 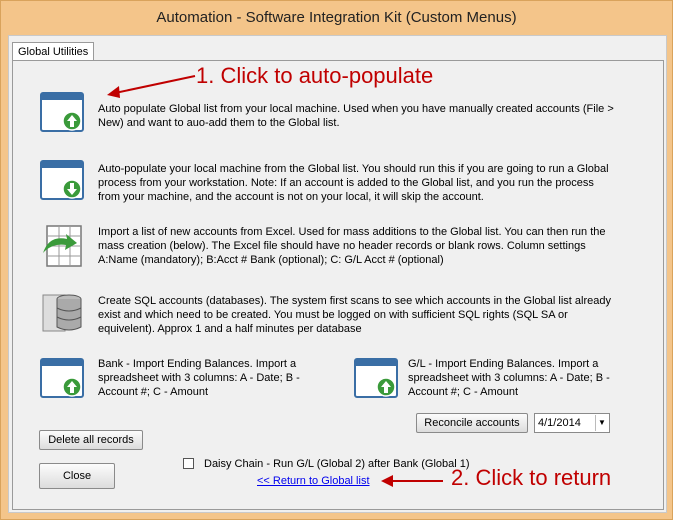 What do you see at coordinates (53, 51) in the screenshot?
I see `tab-global-utilities: Global Utilities` at bounding box center [53, 51].